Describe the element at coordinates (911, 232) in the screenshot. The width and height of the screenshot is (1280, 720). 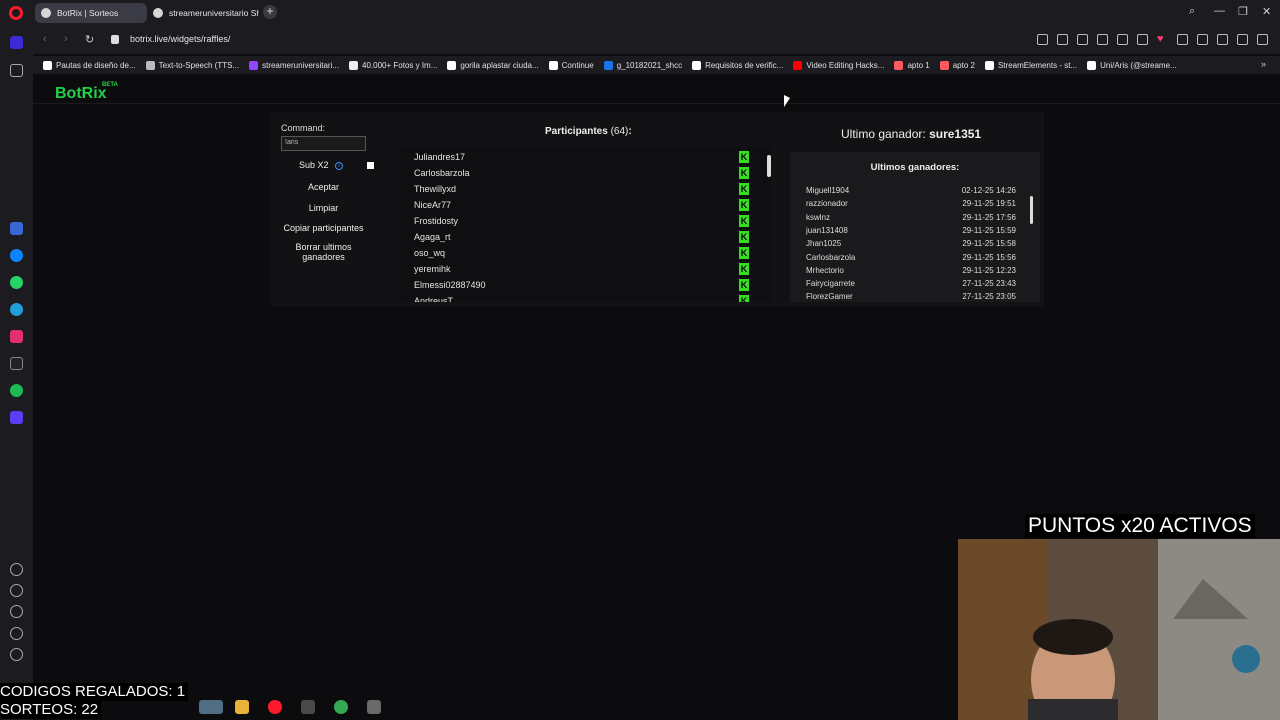
I see `winner-row: juan131408 29-11-25 15:59` at that location.